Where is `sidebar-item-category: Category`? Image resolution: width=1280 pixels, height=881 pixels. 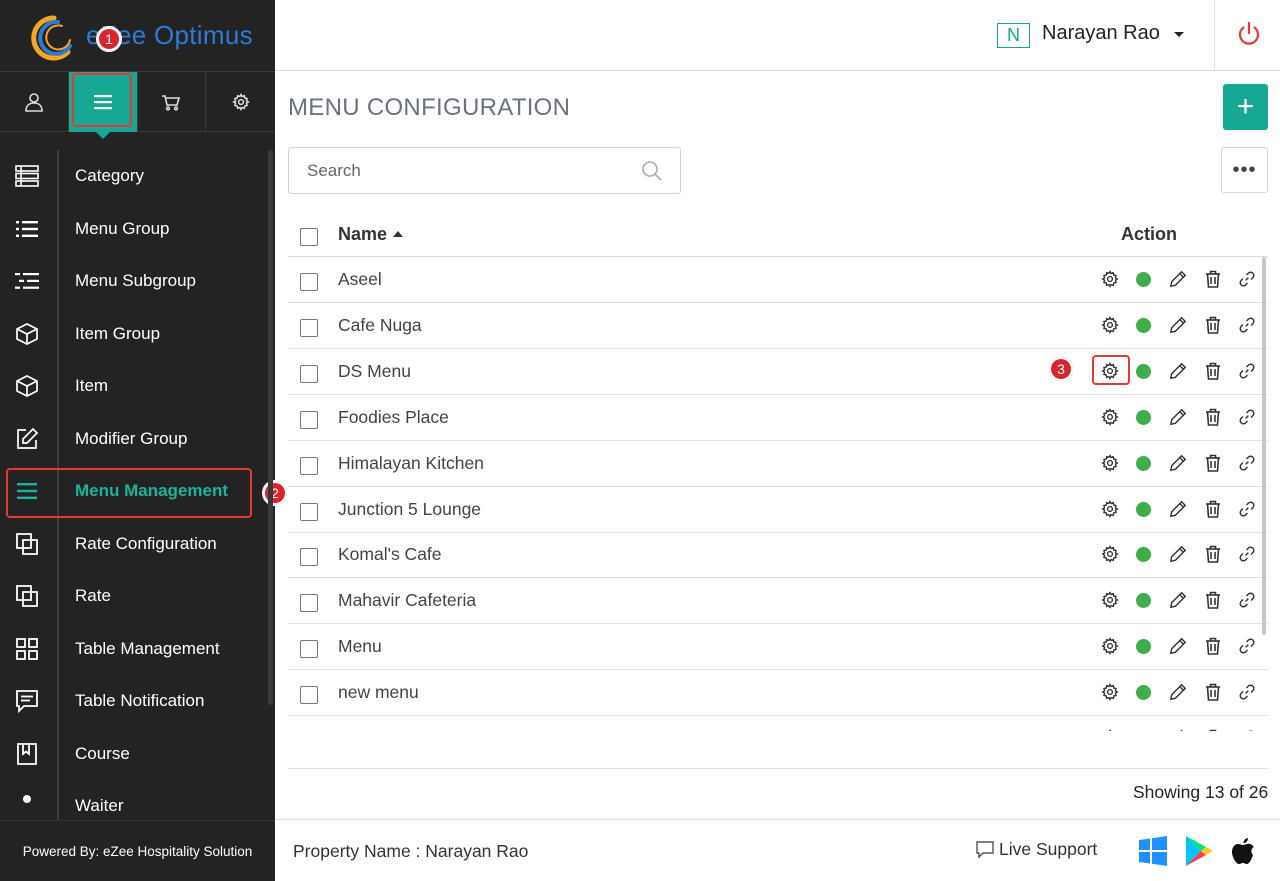
sidebar-item-category: Category is located at coordinates (137, 176).